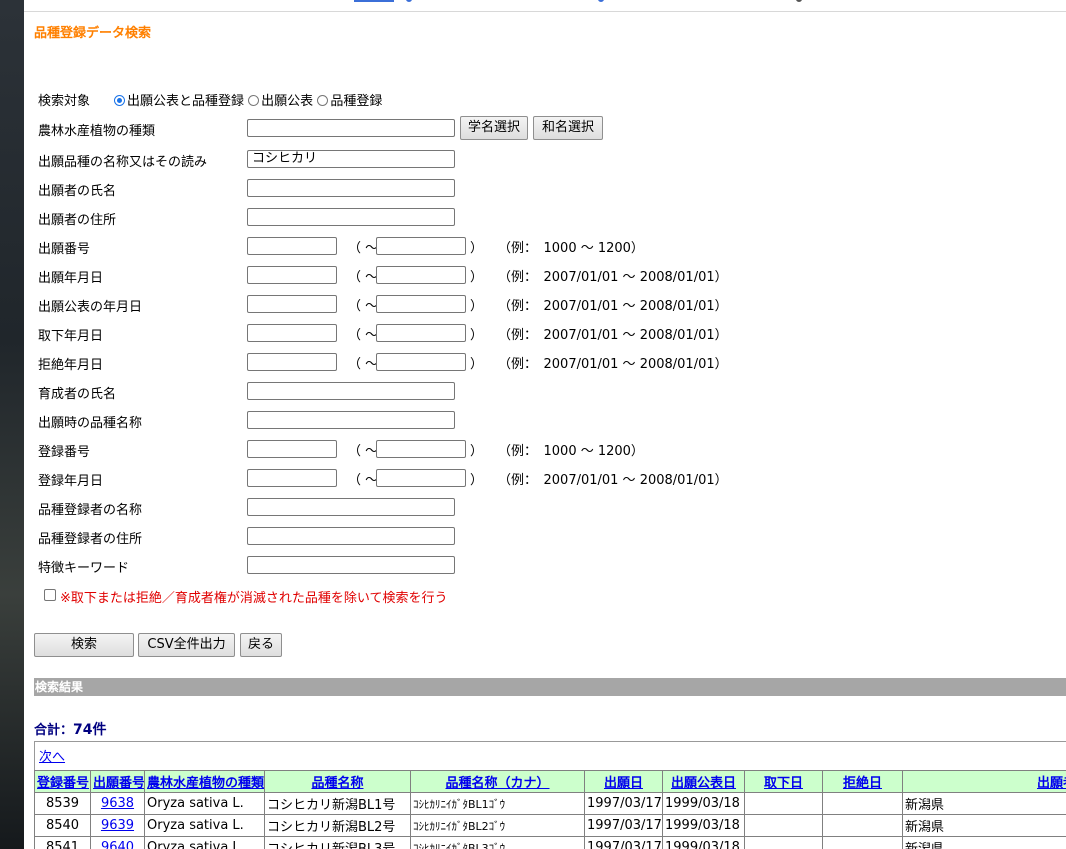 The height and width of the screenshot is (849, 1066). I want to click on search-target-label: 検索対象, so click(64, 101).